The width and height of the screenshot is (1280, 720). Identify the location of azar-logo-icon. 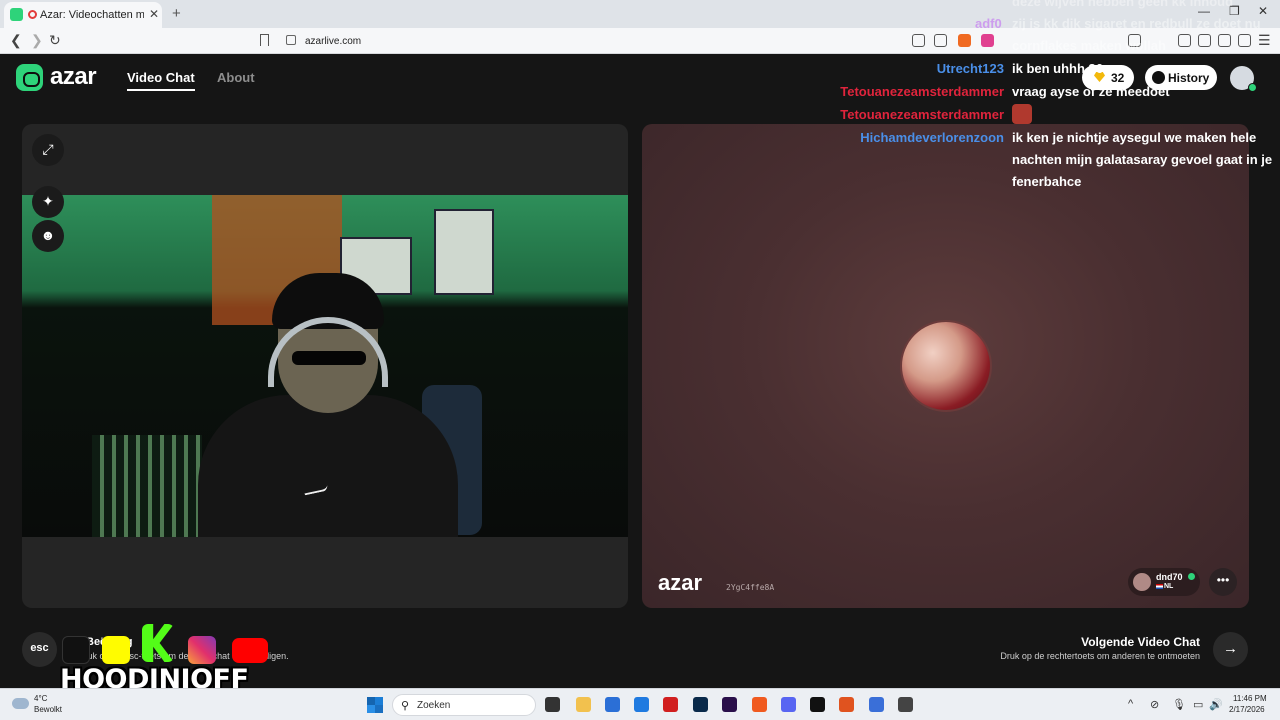
(29, 77).